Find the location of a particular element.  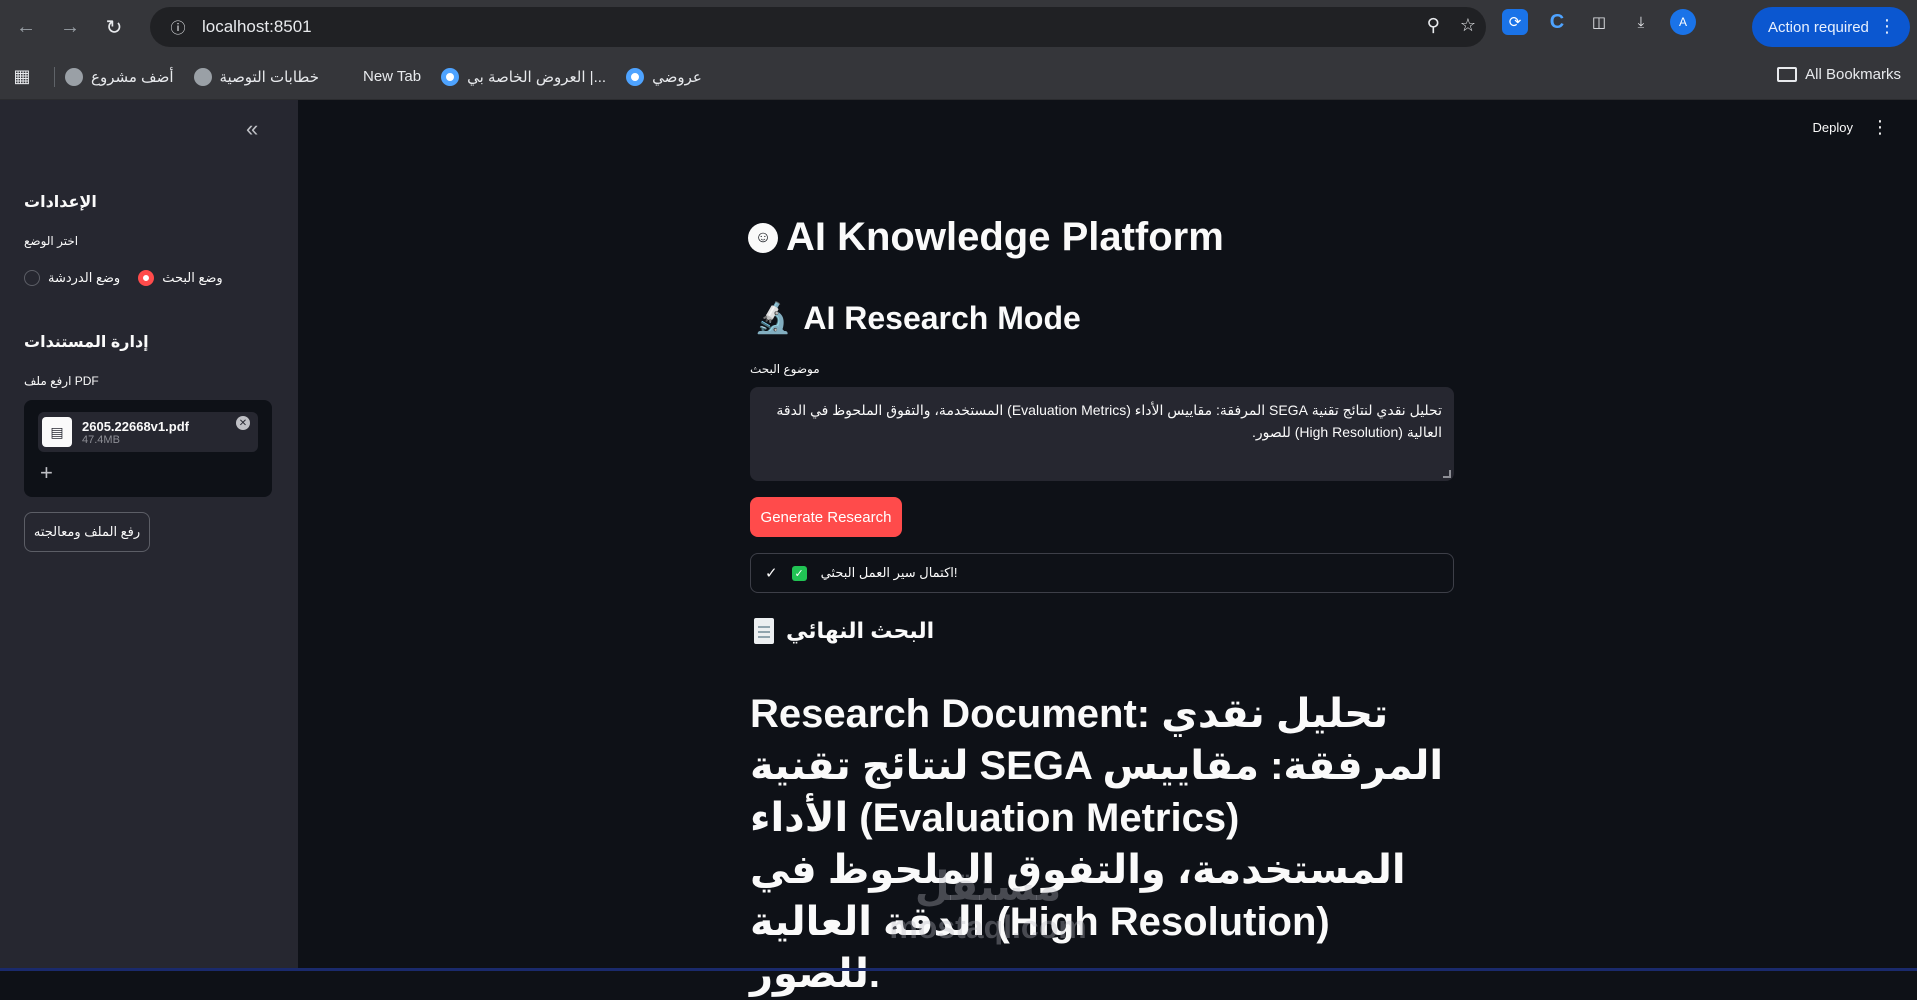

uploaded-file: ▤ 2605.22668v1.pdf 47.4MB ✕ is located at coordinates (148, 432).